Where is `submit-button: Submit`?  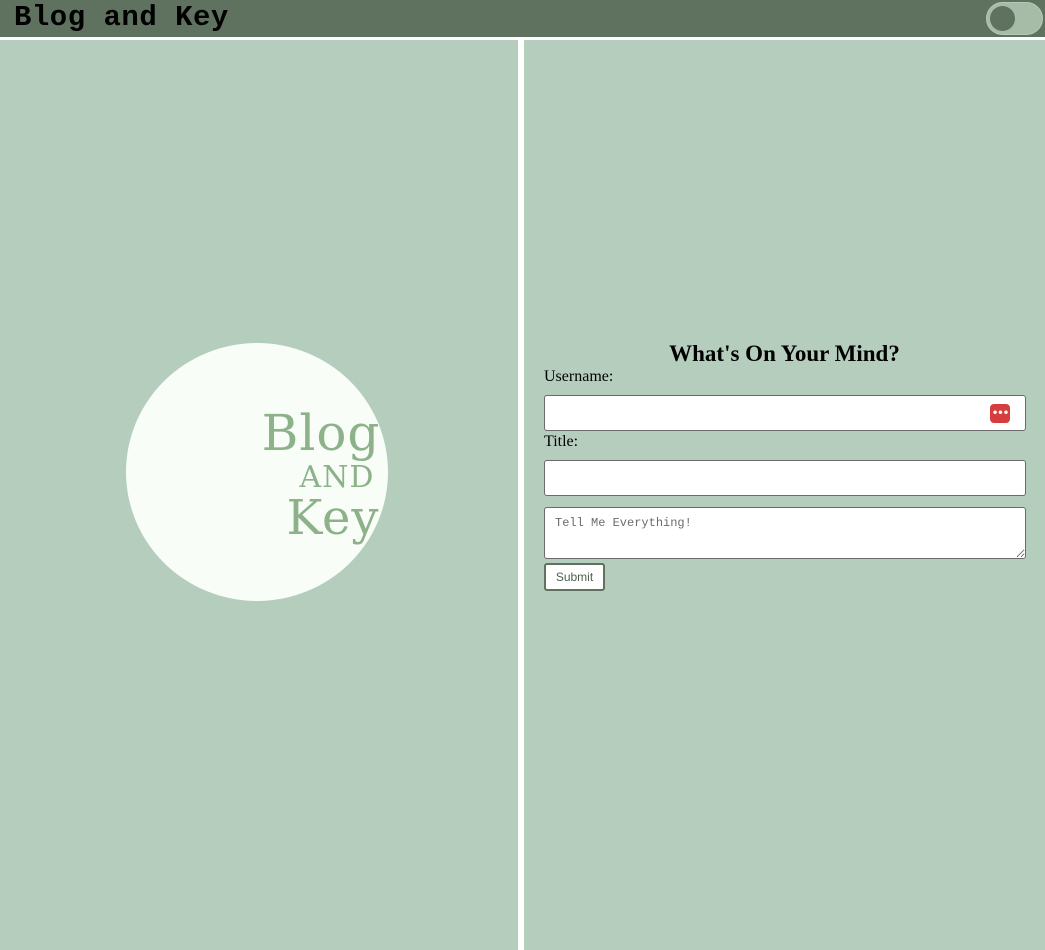
submit-button: Submit is located at coordinates (574, 577).